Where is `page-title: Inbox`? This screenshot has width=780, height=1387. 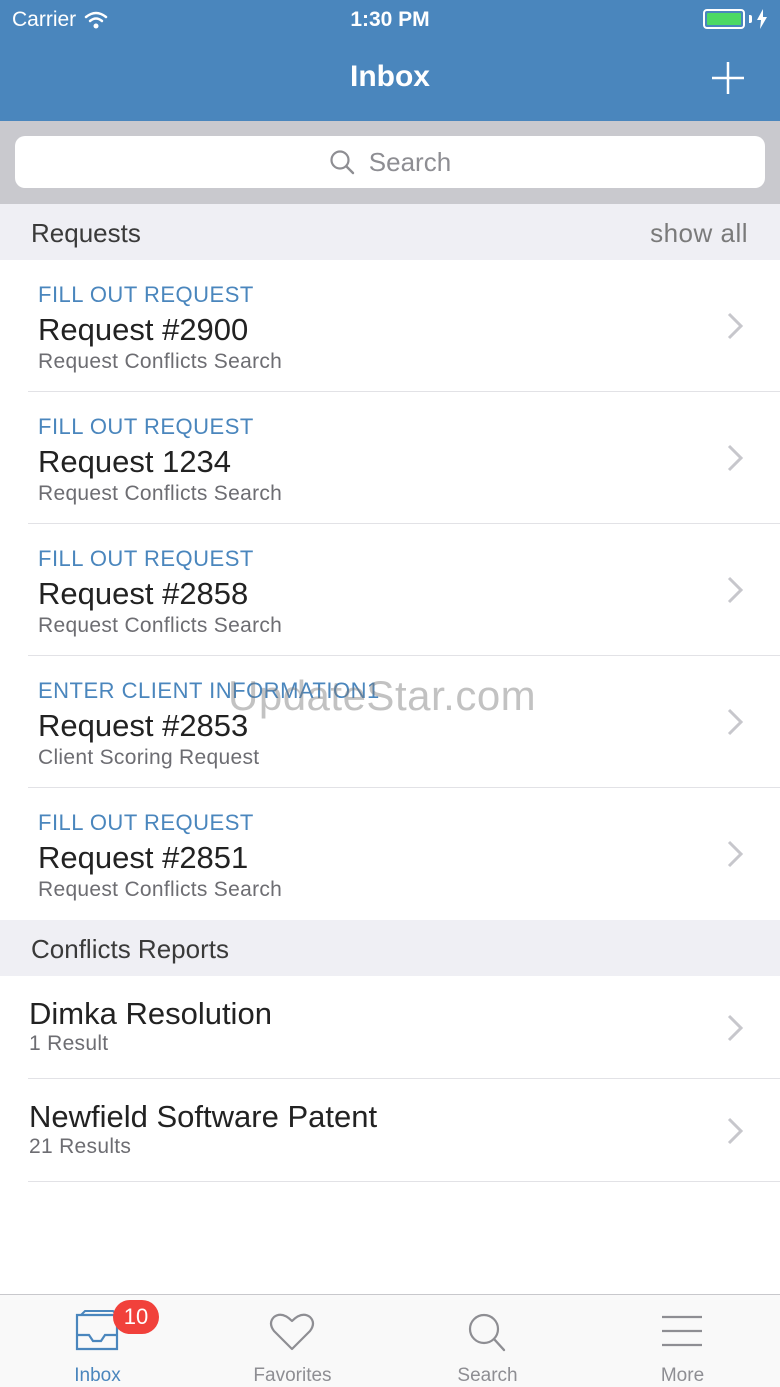 page-title: Inbox is located at coordinates (390, 76).